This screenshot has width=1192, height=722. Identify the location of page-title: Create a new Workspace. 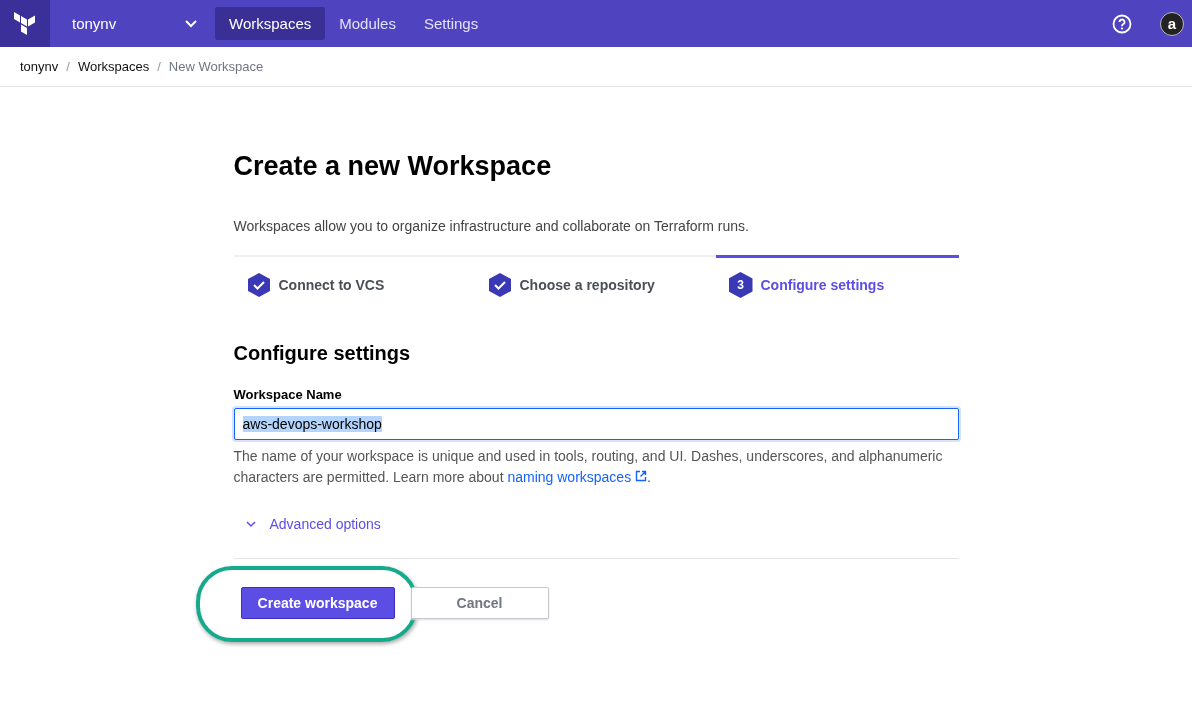
(393, 166).